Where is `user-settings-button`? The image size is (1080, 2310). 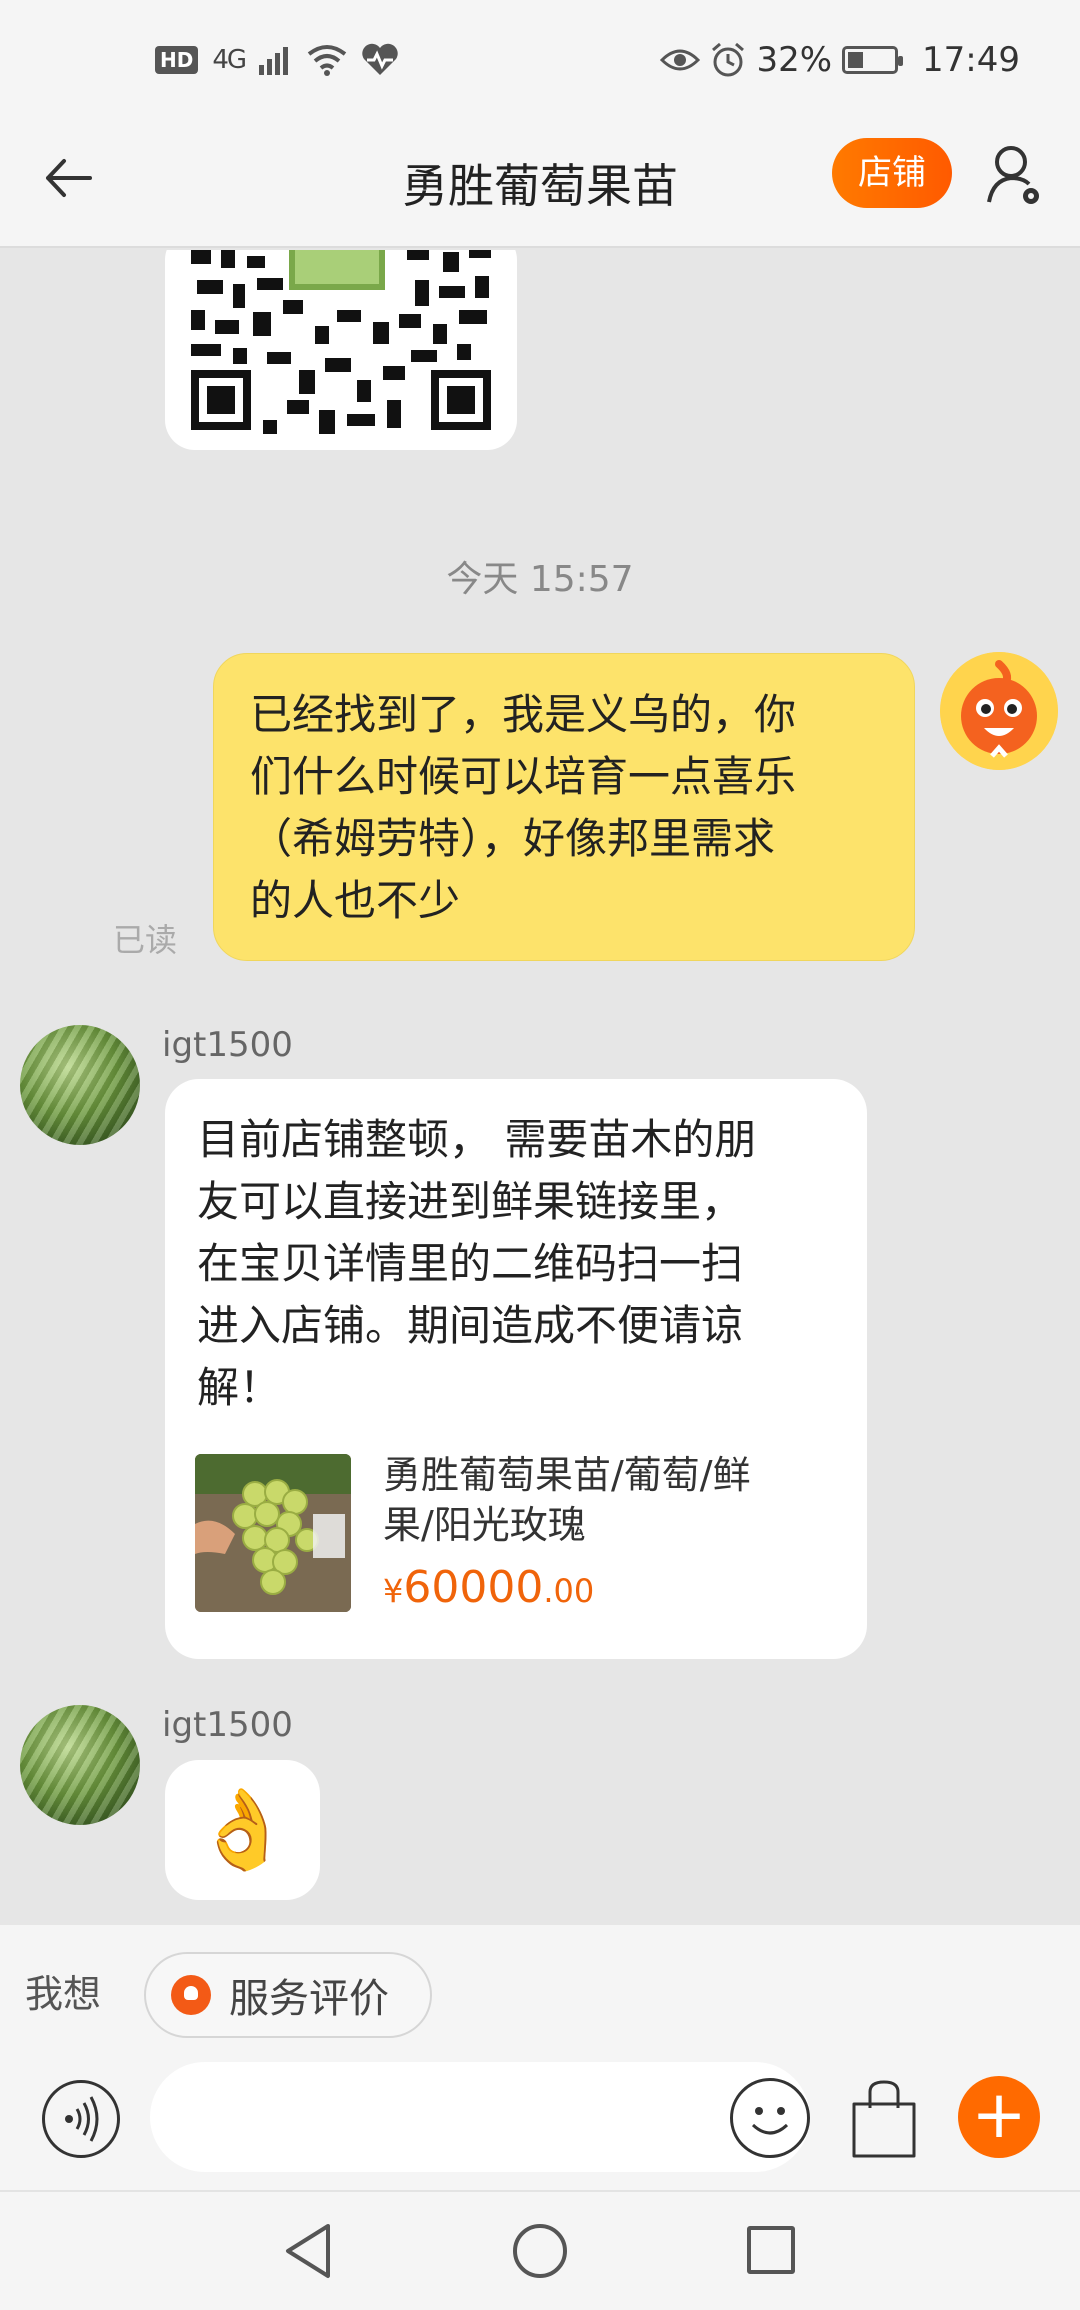 user-settings-button is located at coordinates (1015, 177).